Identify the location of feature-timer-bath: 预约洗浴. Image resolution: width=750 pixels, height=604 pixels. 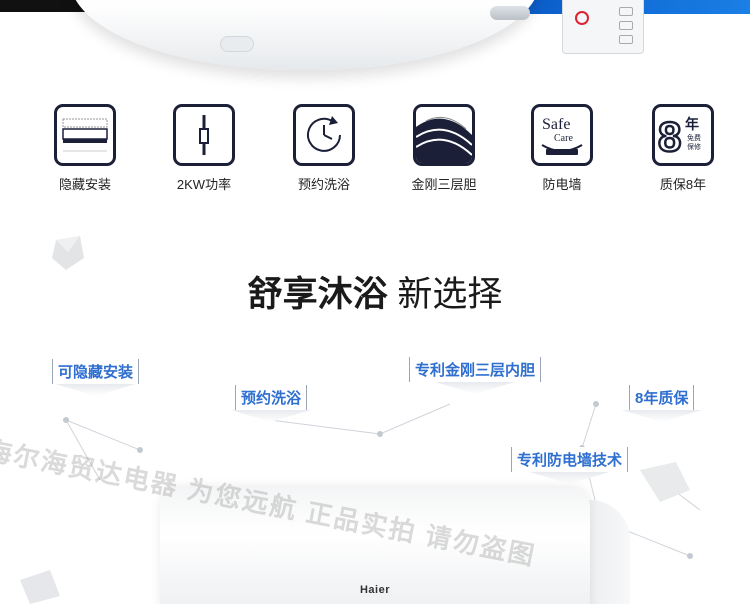
(324, 148).